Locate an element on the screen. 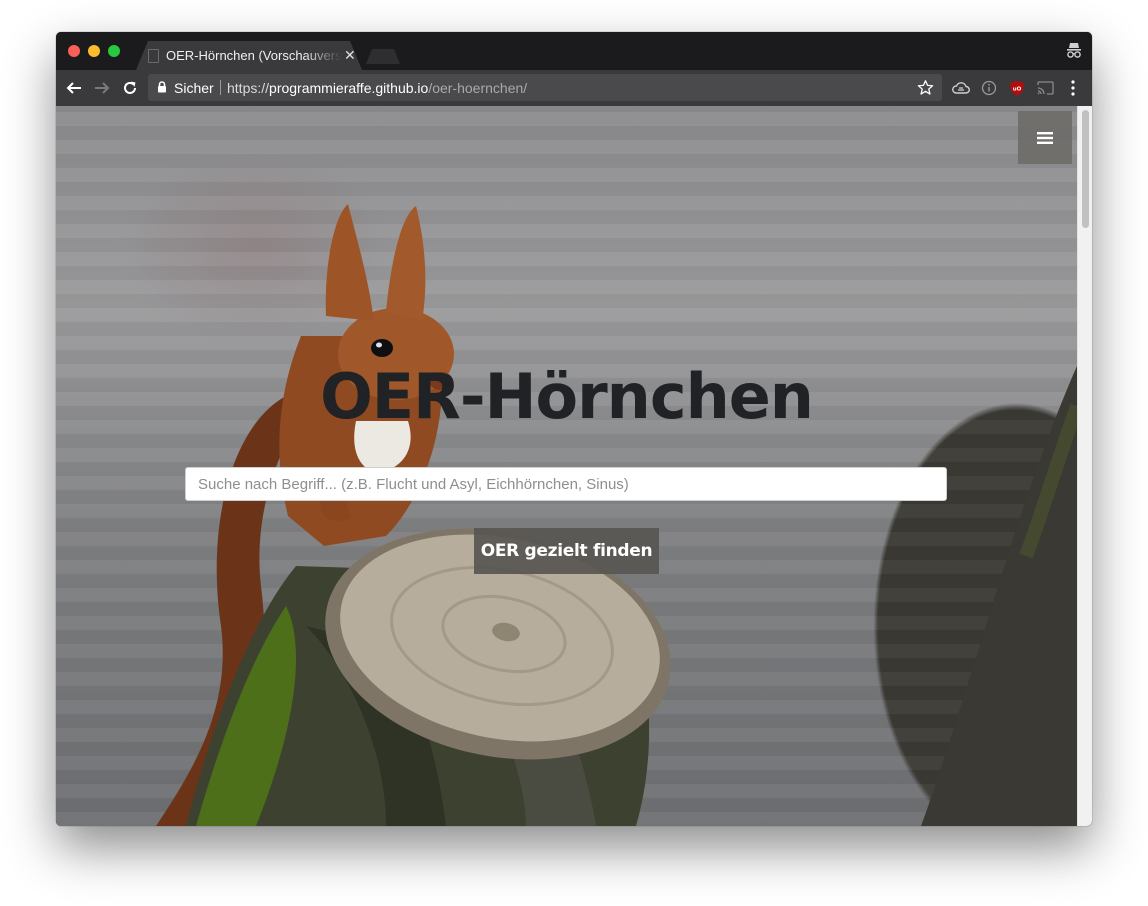 The width and height of the screenshot is (1148, 906). page-title: OER-Hörnchen is located at coordinates (567, 396).